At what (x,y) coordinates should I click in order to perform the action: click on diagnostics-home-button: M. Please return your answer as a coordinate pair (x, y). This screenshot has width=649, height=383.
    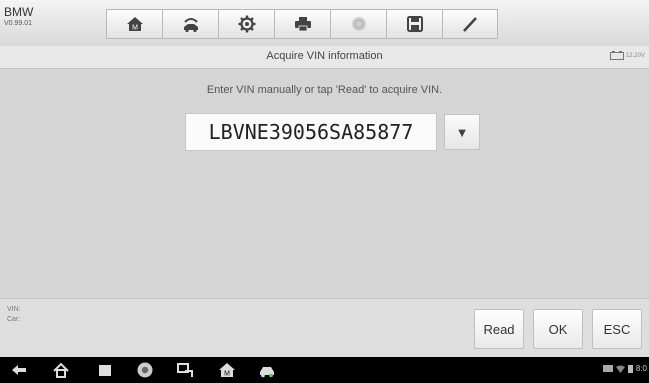
    Looking at the image, I should click on (227, 370).